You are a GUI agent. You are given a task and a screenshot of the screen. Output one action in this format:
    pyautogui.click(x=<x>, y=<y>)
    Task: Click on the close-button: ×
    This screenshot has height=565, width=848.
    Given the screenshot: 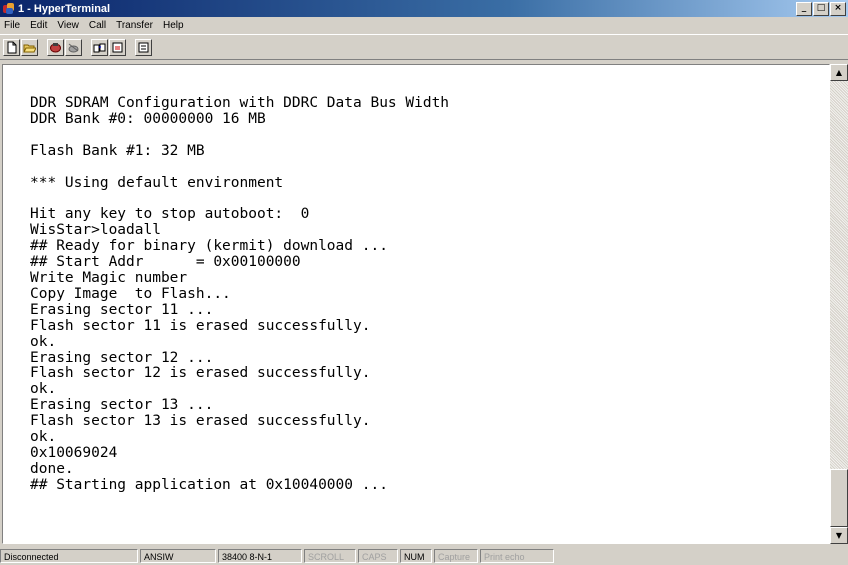 What is the action you would take?
    pyautogui.click(x=838, y=9)
    